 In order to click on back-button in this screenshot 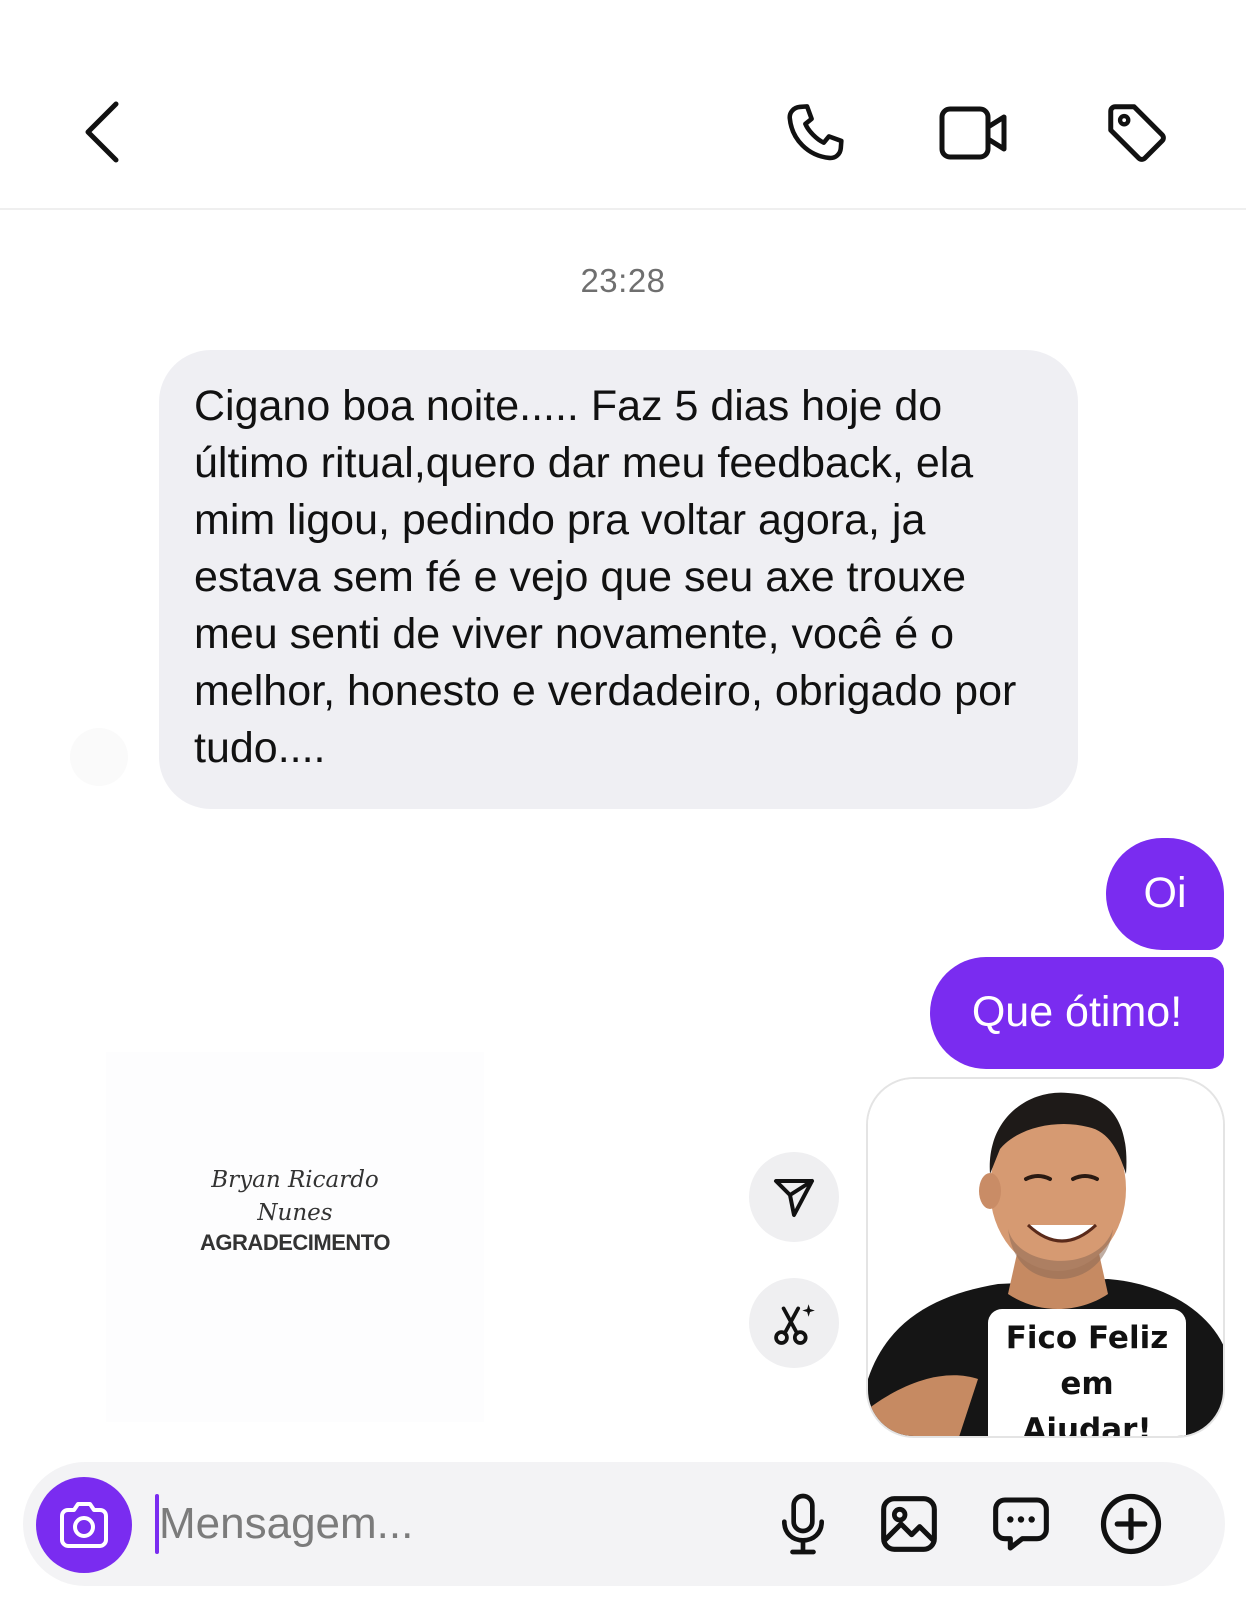, I will do `click(102, 132)`.